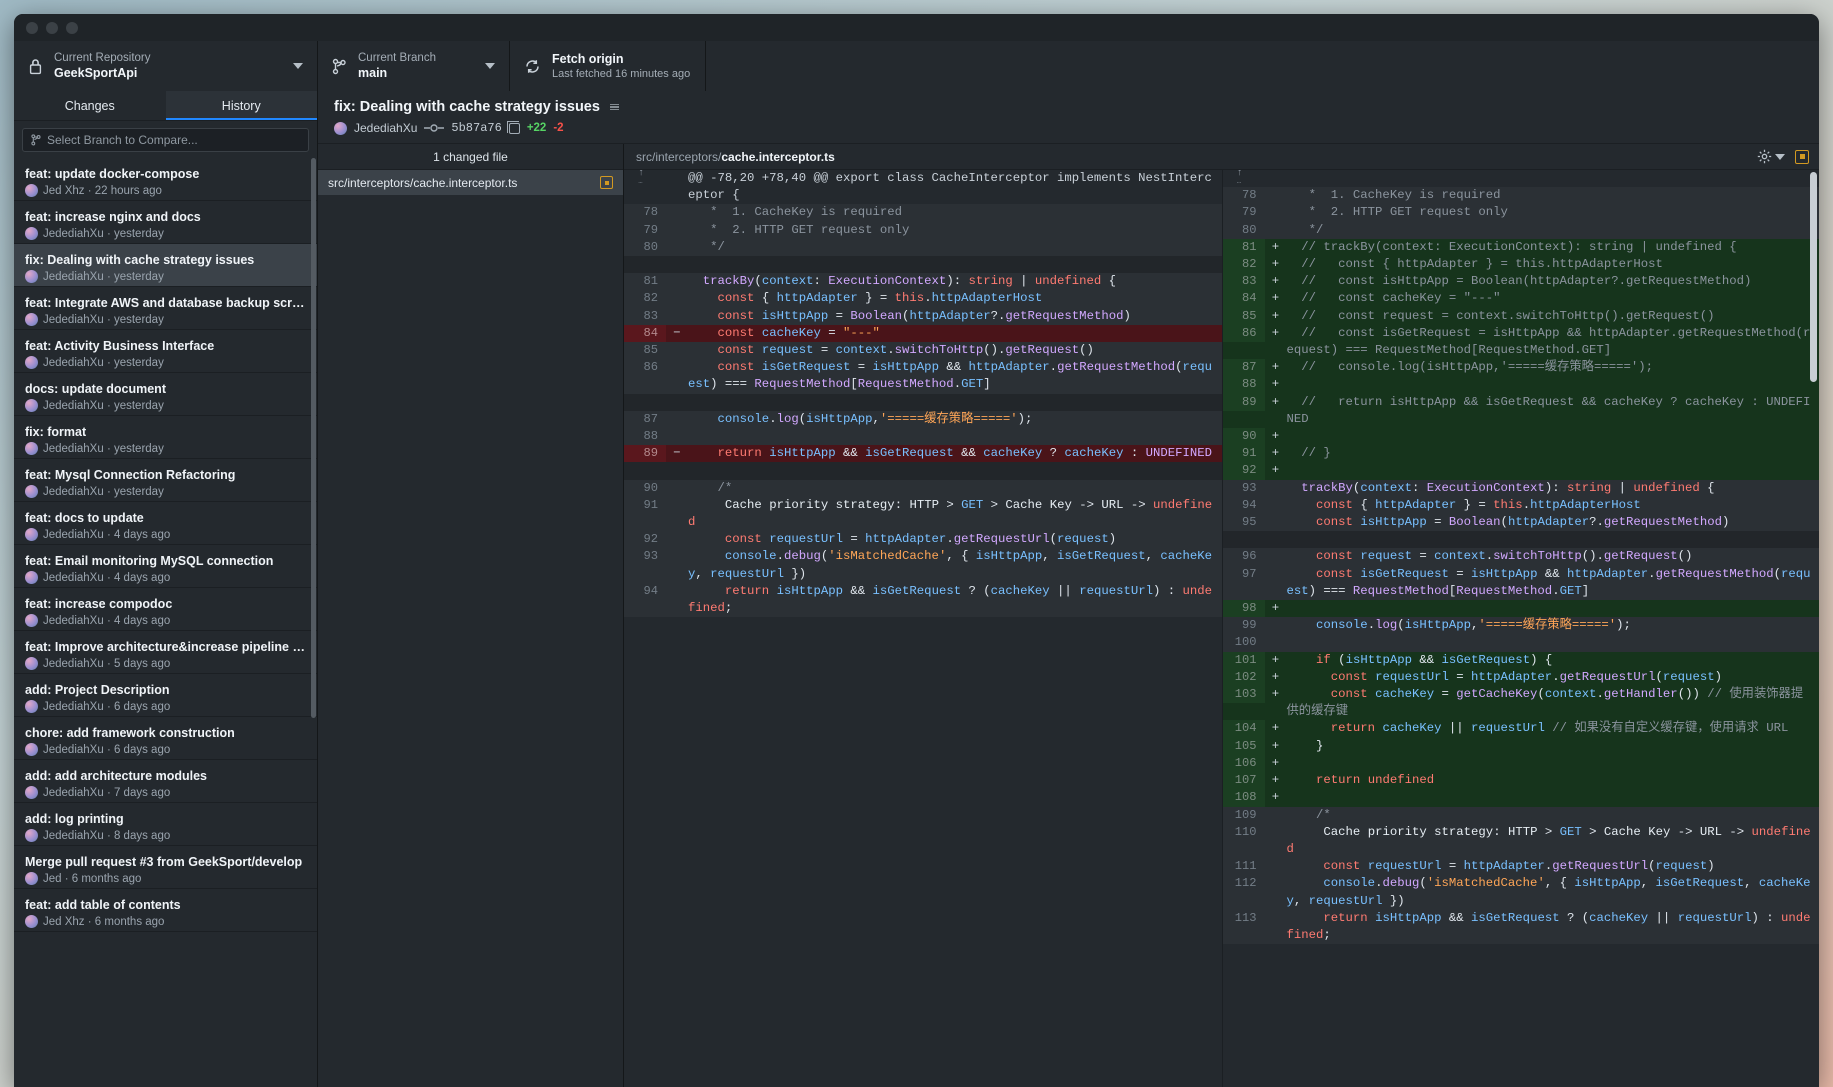  What do you see at coordinates (1813, 277) in the screenshot?
I see `diff-scrollbar-thumb` at bounding box center [1813, 277].